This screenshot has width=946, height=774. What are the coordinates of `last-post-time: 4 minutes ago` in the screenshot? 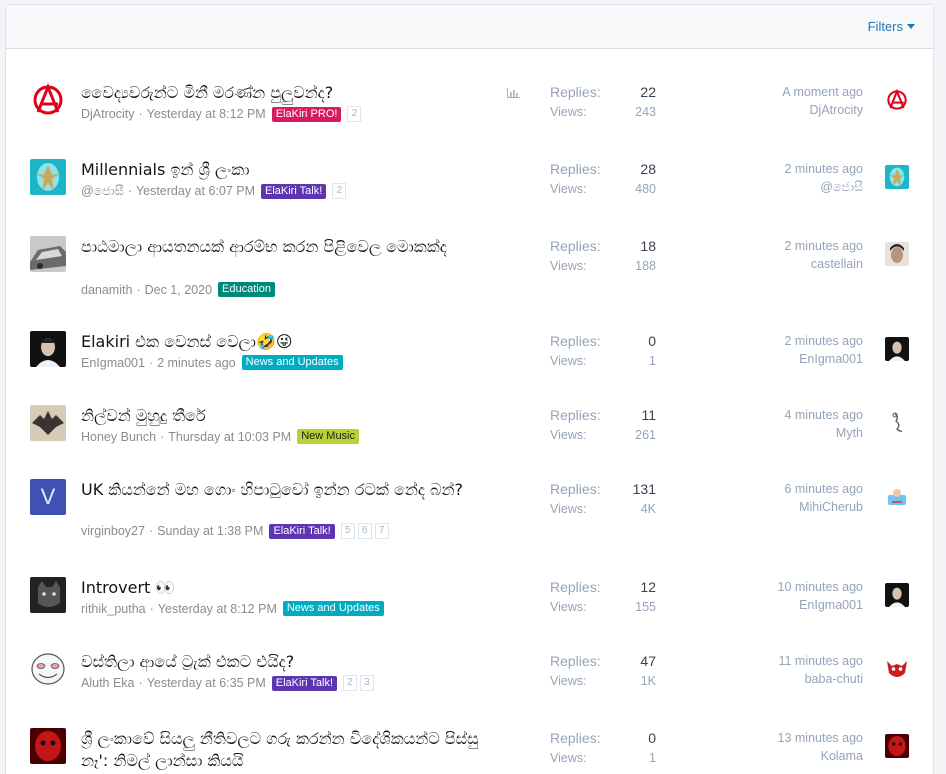 It's located at (823, 415).